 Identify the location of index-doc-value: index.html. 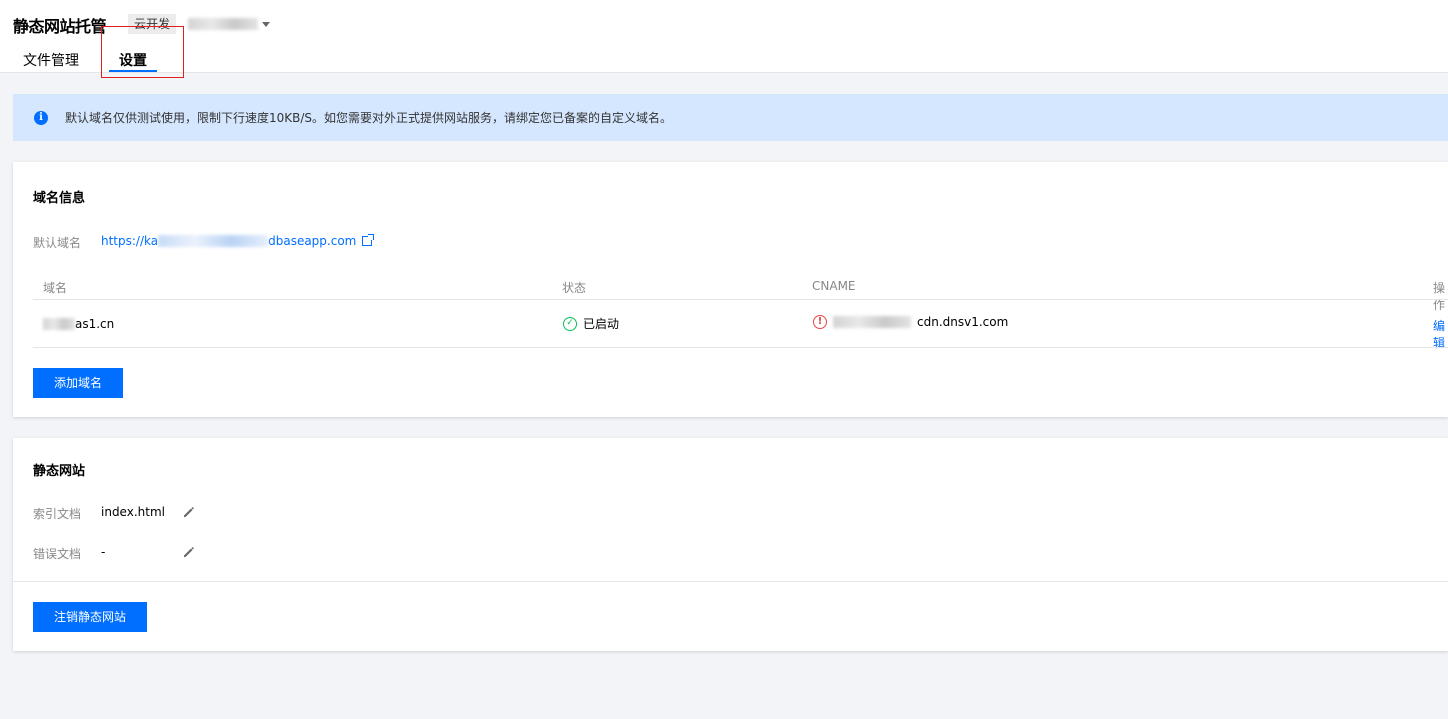
(133, 512).